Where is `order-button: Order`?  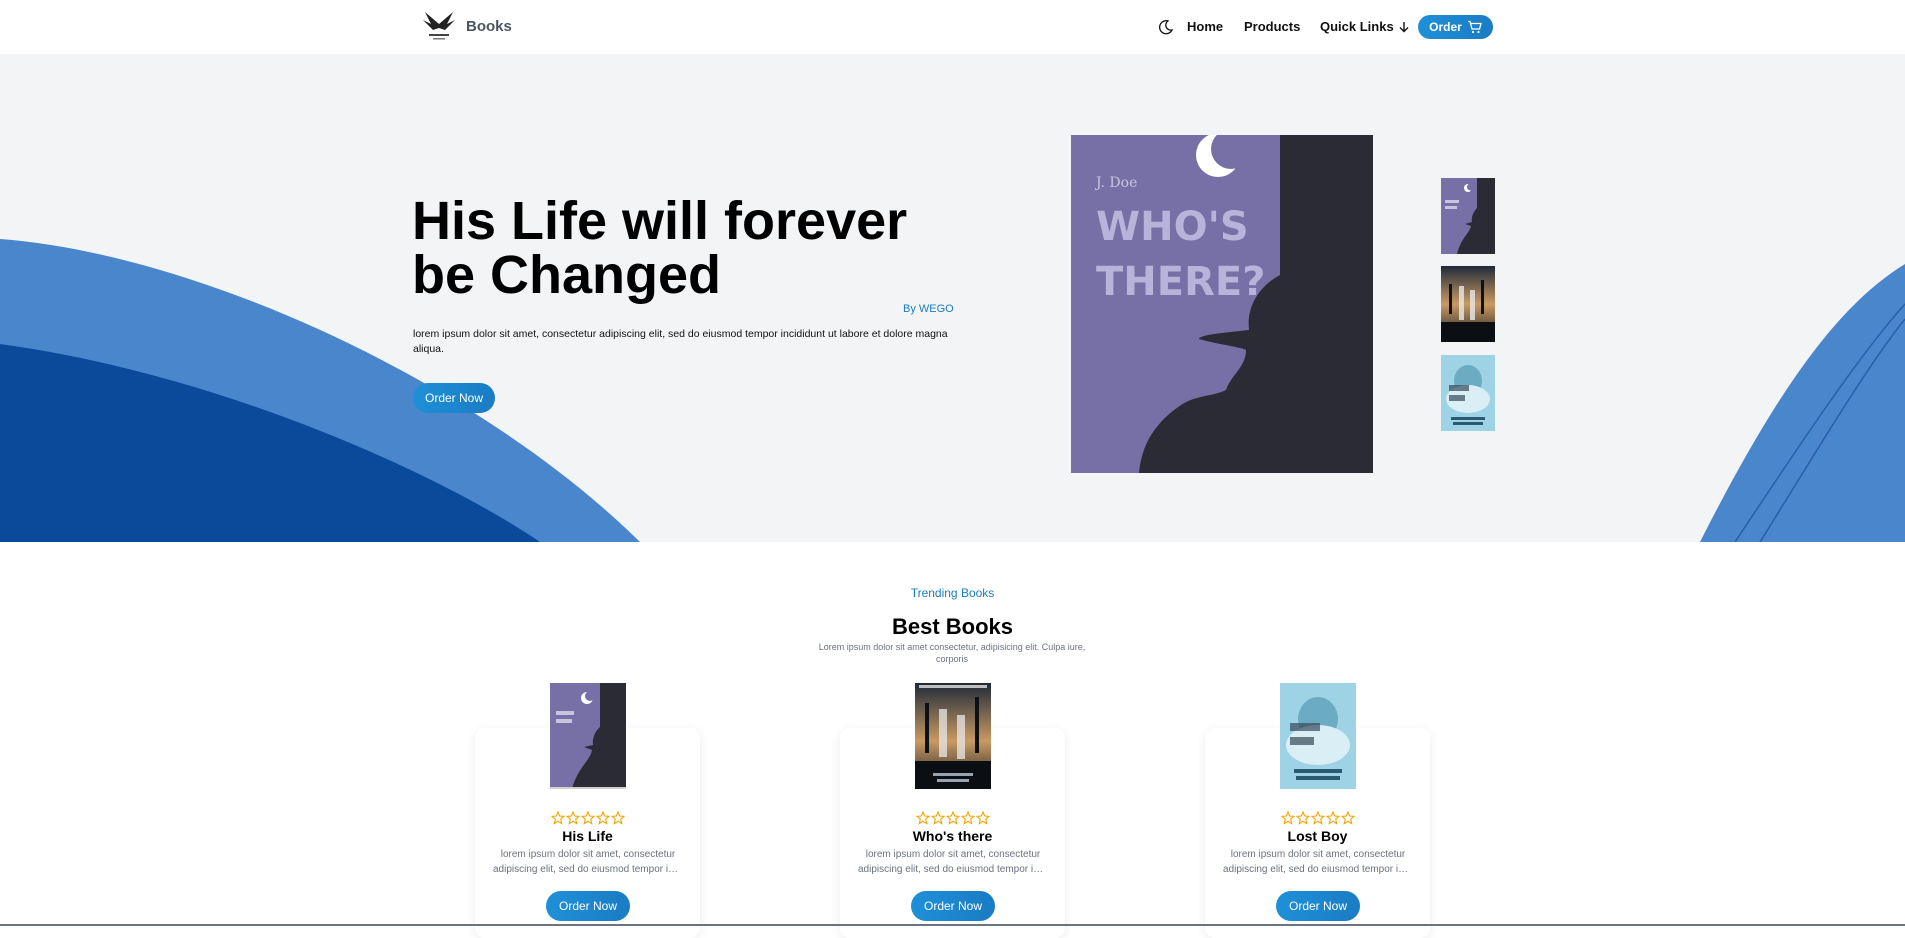
order-button: Order is located at coordinates (1455, 27).